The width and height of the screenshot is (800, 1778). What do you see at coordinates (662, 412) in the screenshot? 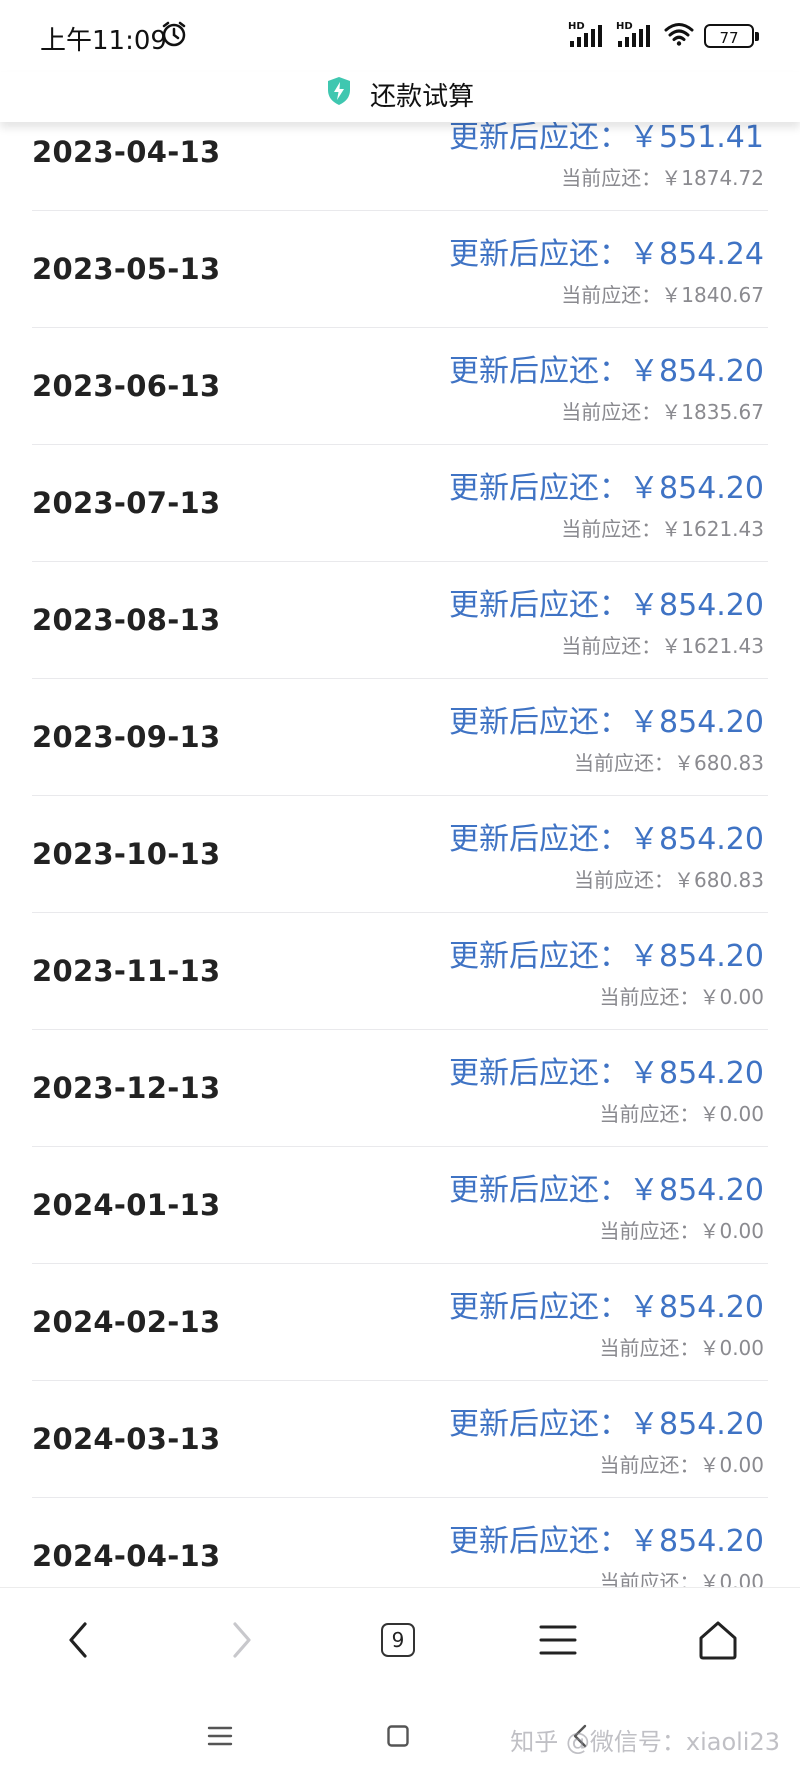
I see `current-amount: 当前应还：￥1835.67` at bounding box center [662, 412].